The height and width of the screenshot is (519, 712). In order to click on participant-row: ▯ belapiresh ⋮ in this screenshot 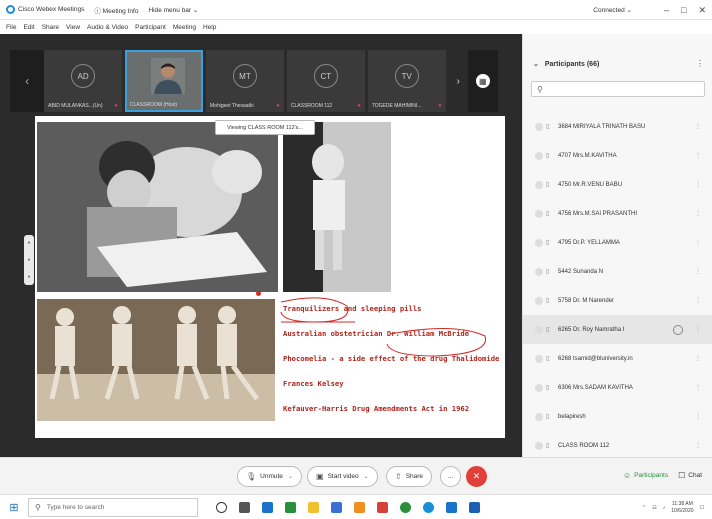, I will do `click(617, 416)`.